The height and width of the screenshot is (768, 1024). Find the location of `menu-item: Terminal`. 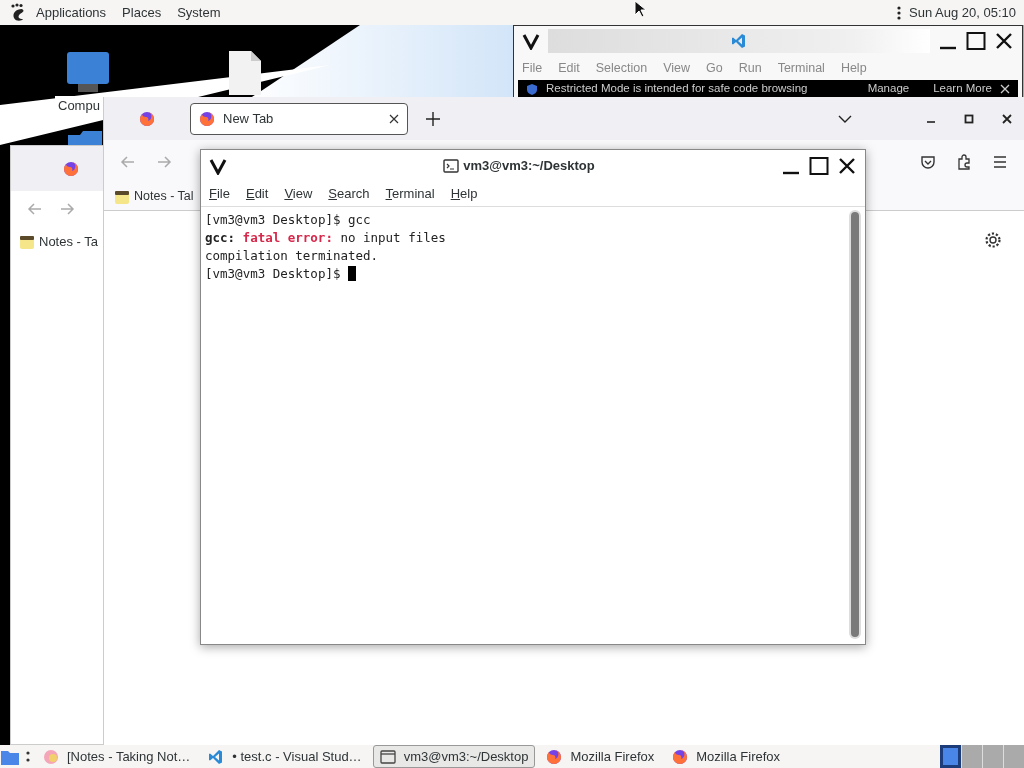

menu-item: Terminal is located at coordinates (410, 193).